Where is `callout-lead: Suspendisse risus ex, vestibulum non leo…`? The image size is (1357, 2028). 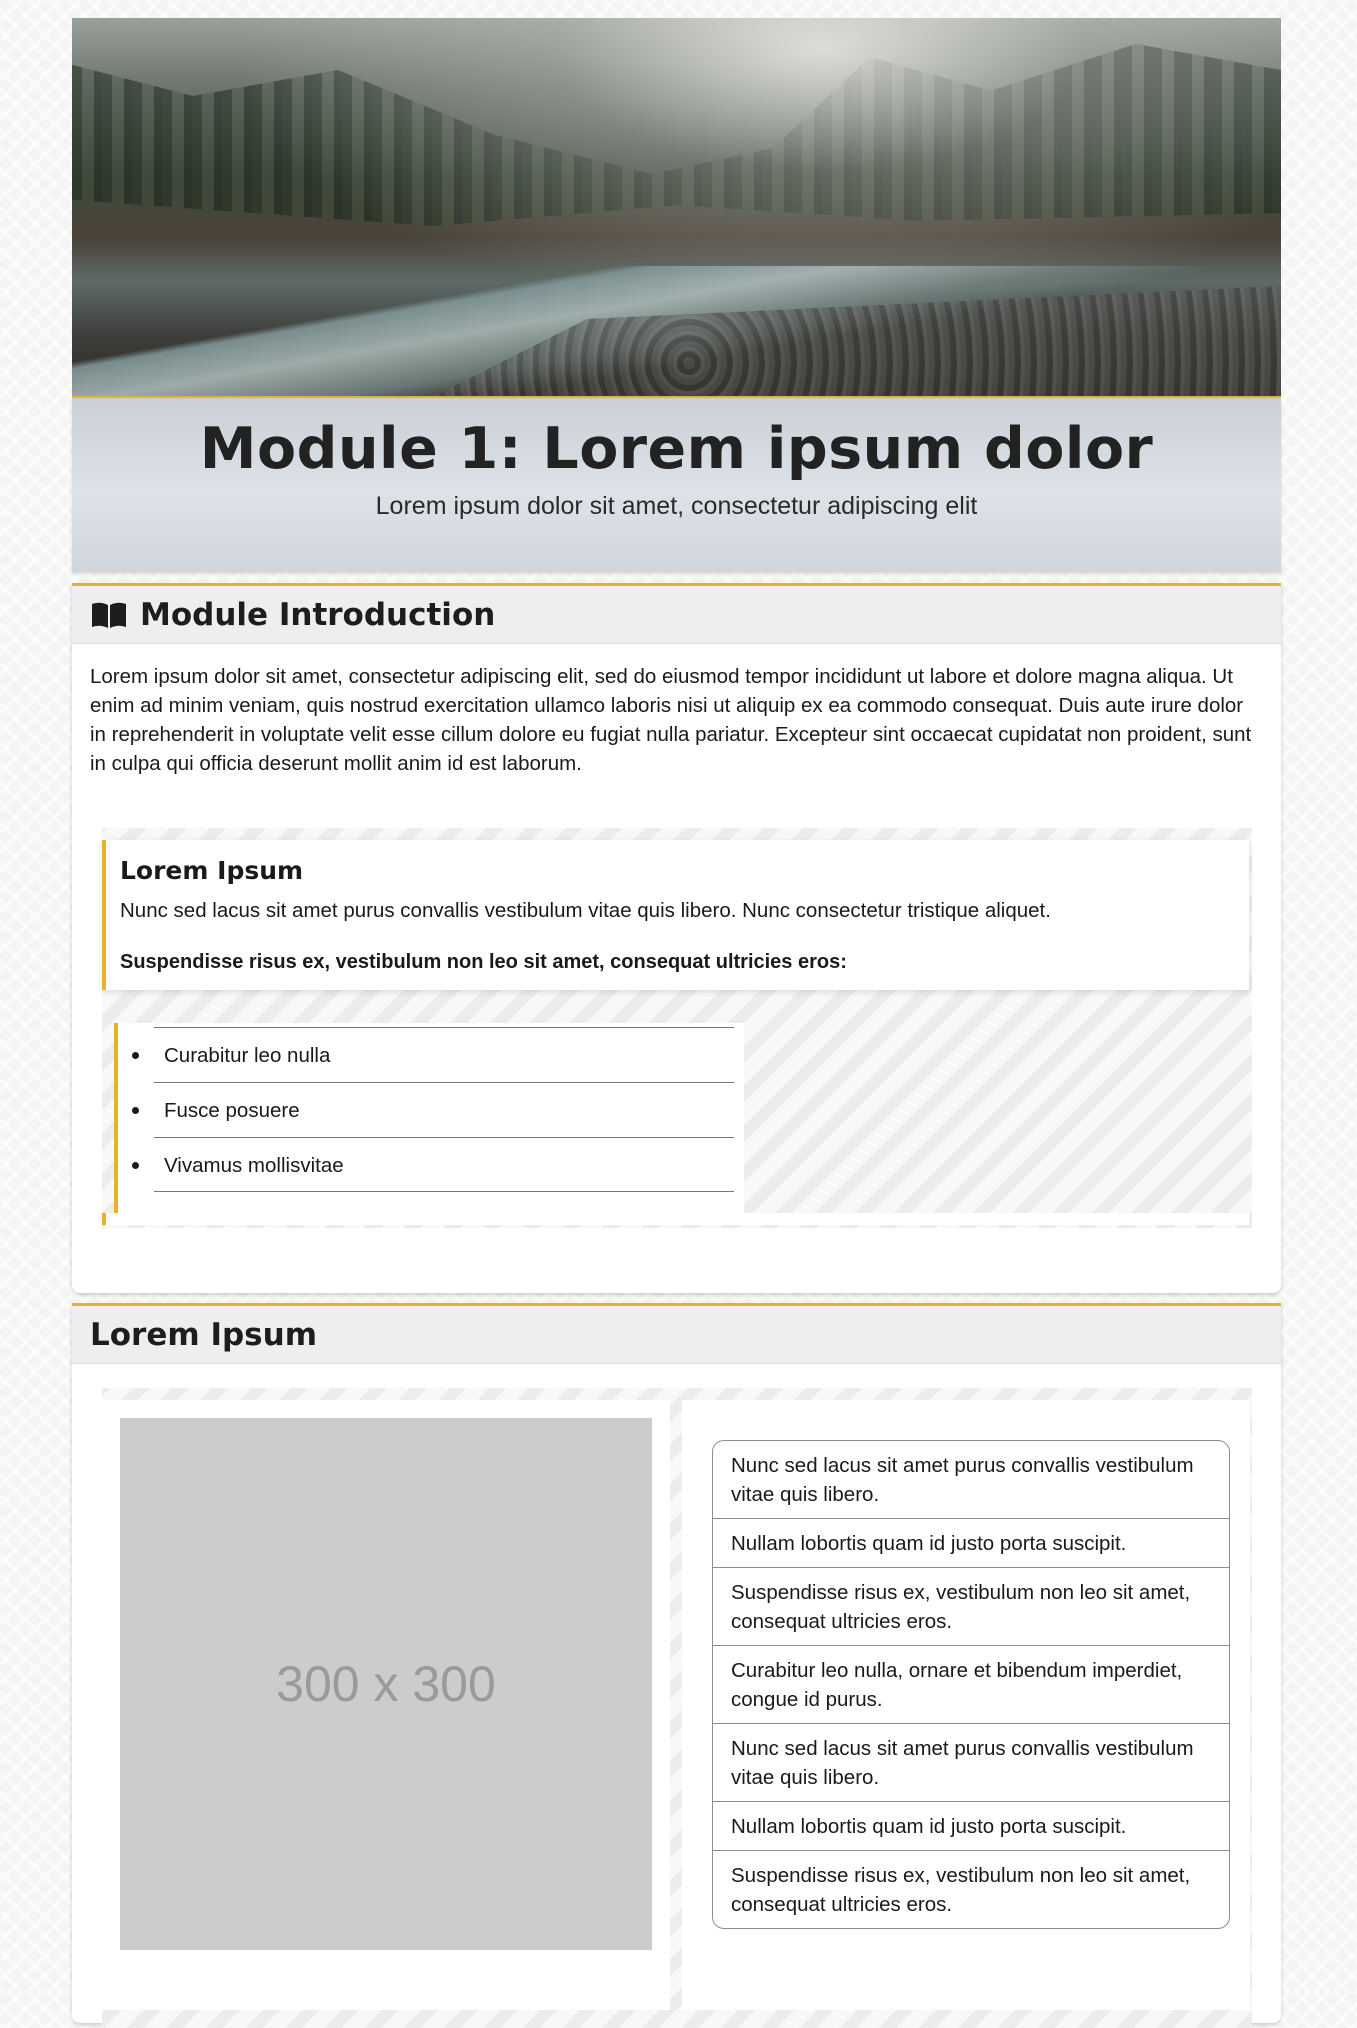
callout-lead: Suspendisse risus ex, vestibulum non leo… is located at coordinates (483, 962).